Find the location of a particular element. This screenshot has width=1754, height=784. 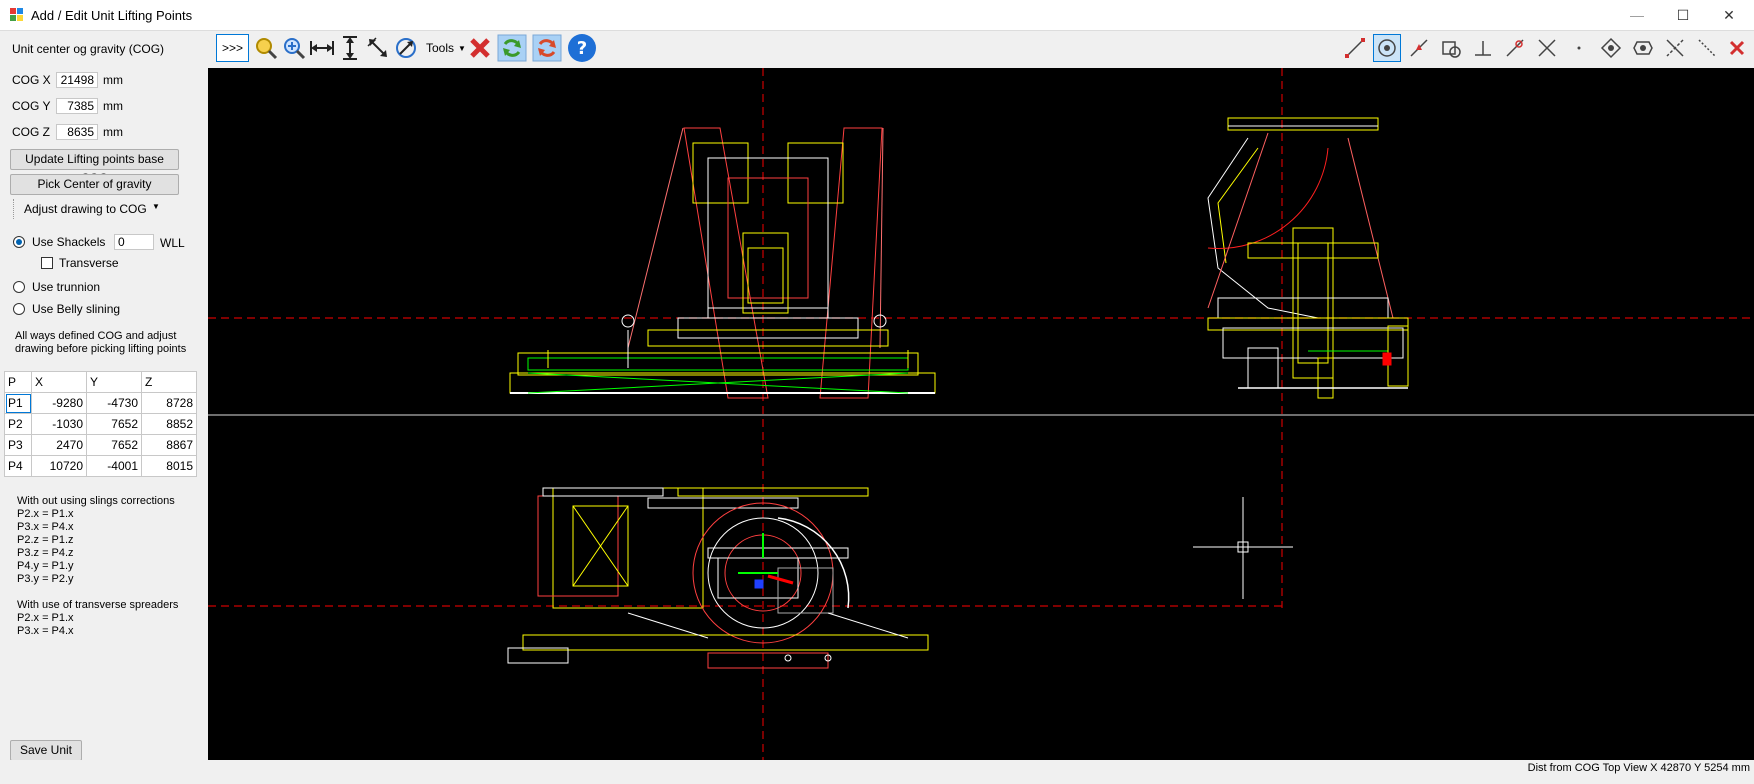

cog-z-input: 8635 is located at coordinates (77, 132).